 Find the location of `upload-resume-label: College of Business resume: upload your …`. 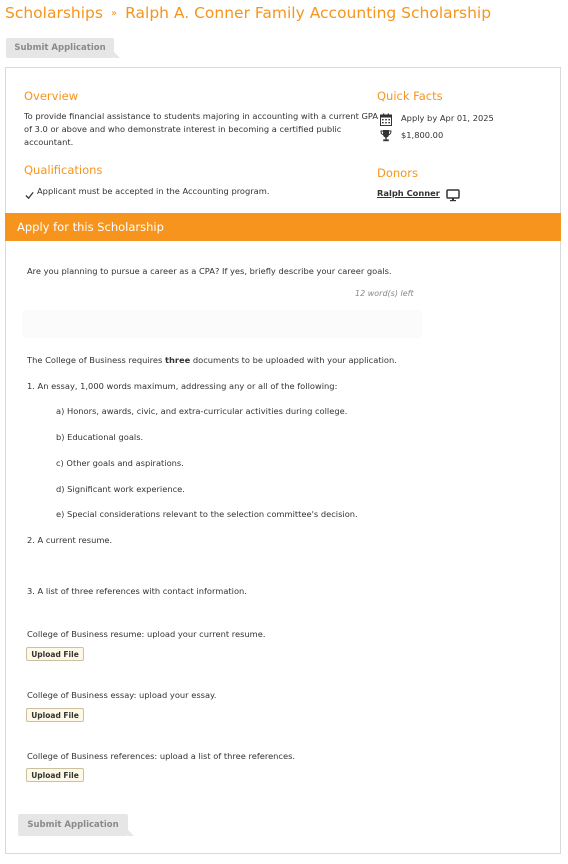

upload-resume-label: College of Business resume: upload your … is located at coordinates (146, 634).